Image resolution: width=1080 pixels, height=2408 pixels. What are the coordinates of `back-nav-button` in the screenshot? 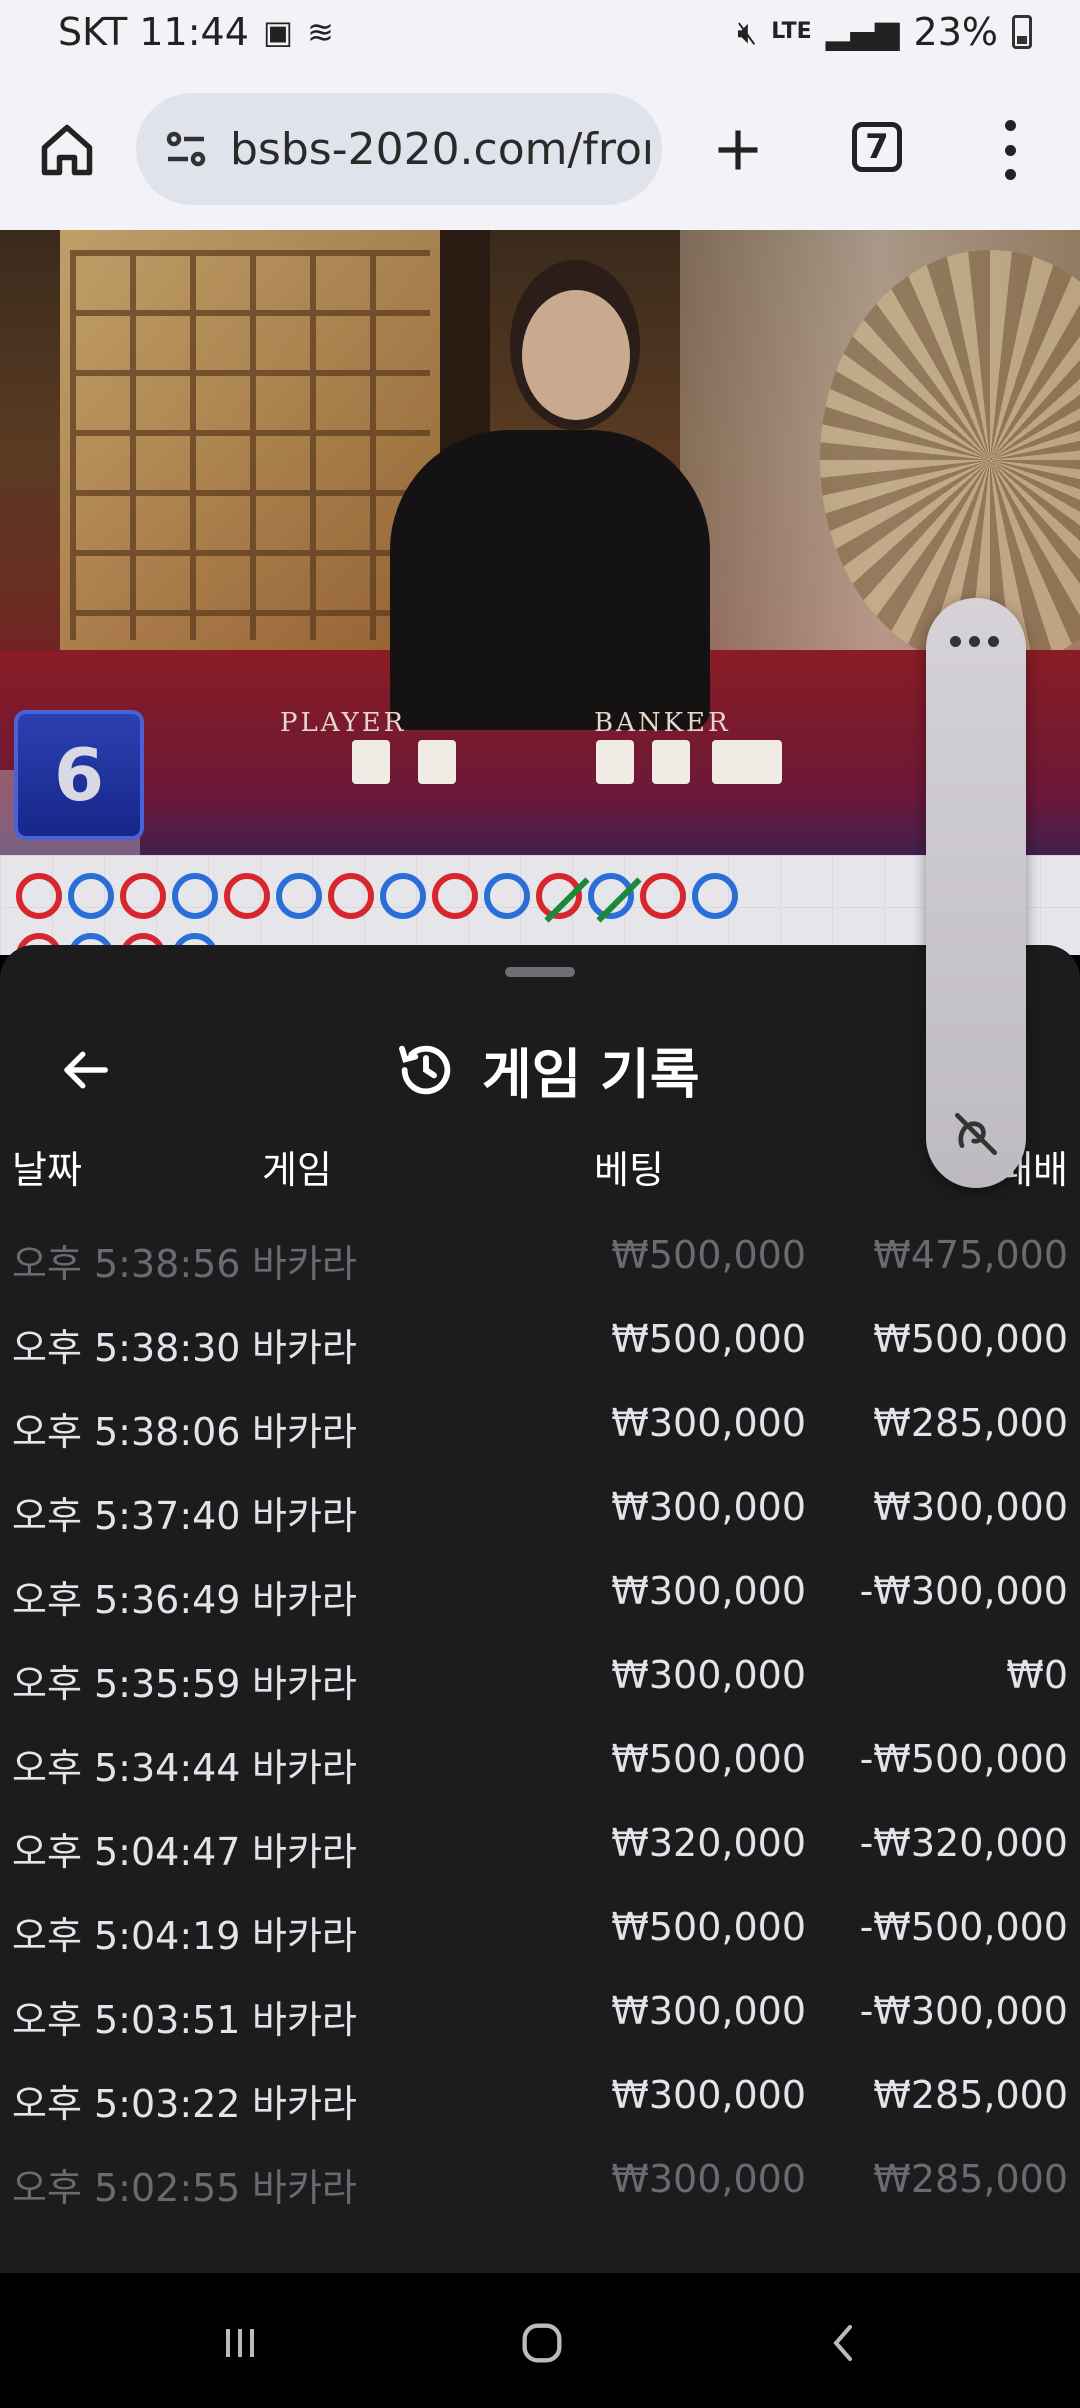 It's located at (844, 2343).